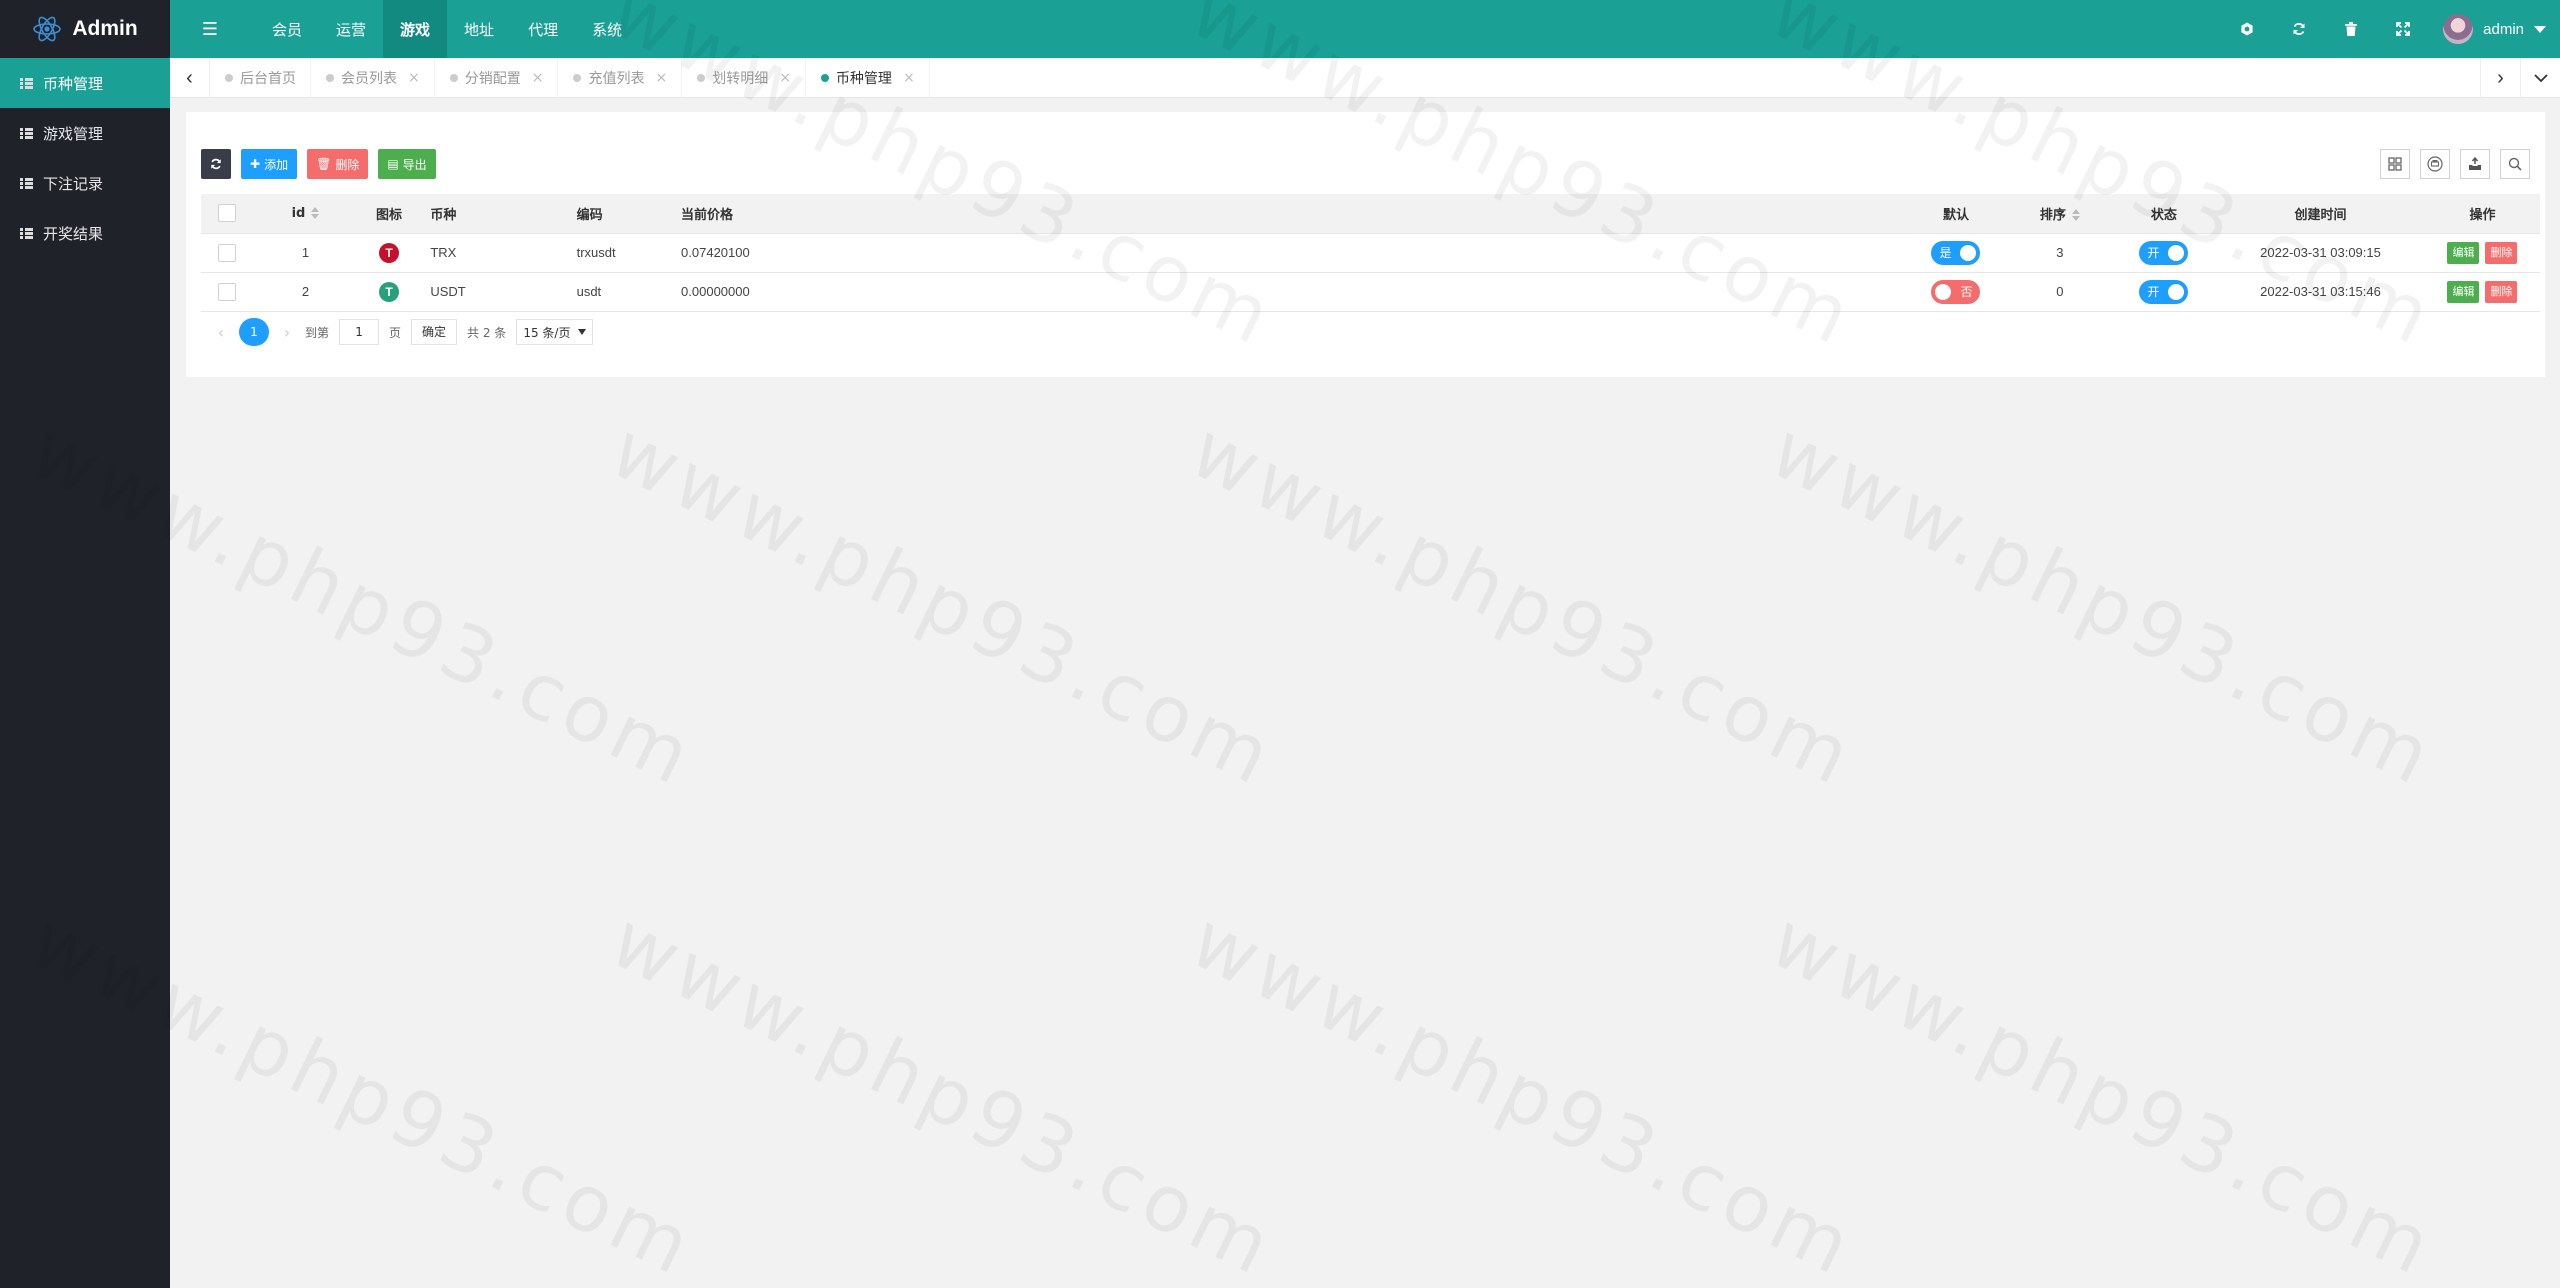 Image resolution: width=2560 pixels, height=1288 pixels. Describe the element at coordinates (276, 164) in the screenshot. I see `add-button-label: 添加` at that location.